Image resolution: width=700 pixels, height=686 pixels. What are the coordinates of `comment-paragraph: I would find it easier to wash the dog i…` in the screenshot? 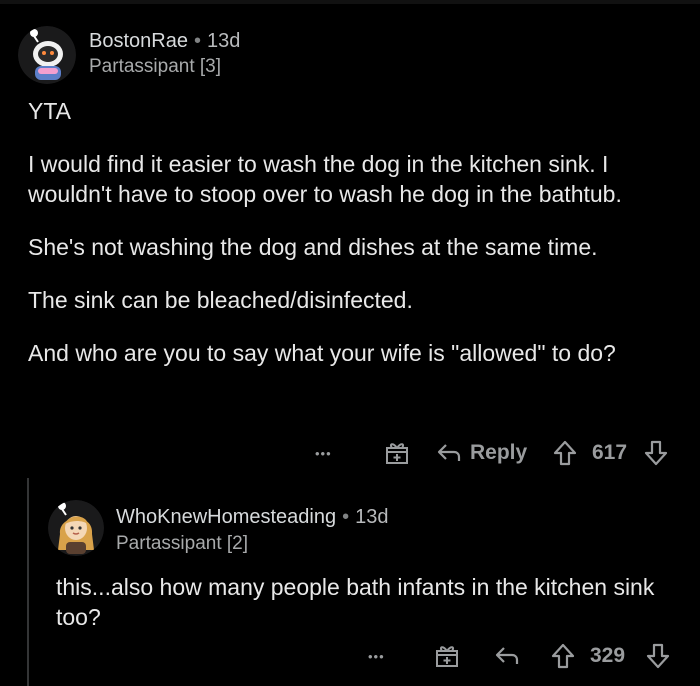 It's located at (325, 179).